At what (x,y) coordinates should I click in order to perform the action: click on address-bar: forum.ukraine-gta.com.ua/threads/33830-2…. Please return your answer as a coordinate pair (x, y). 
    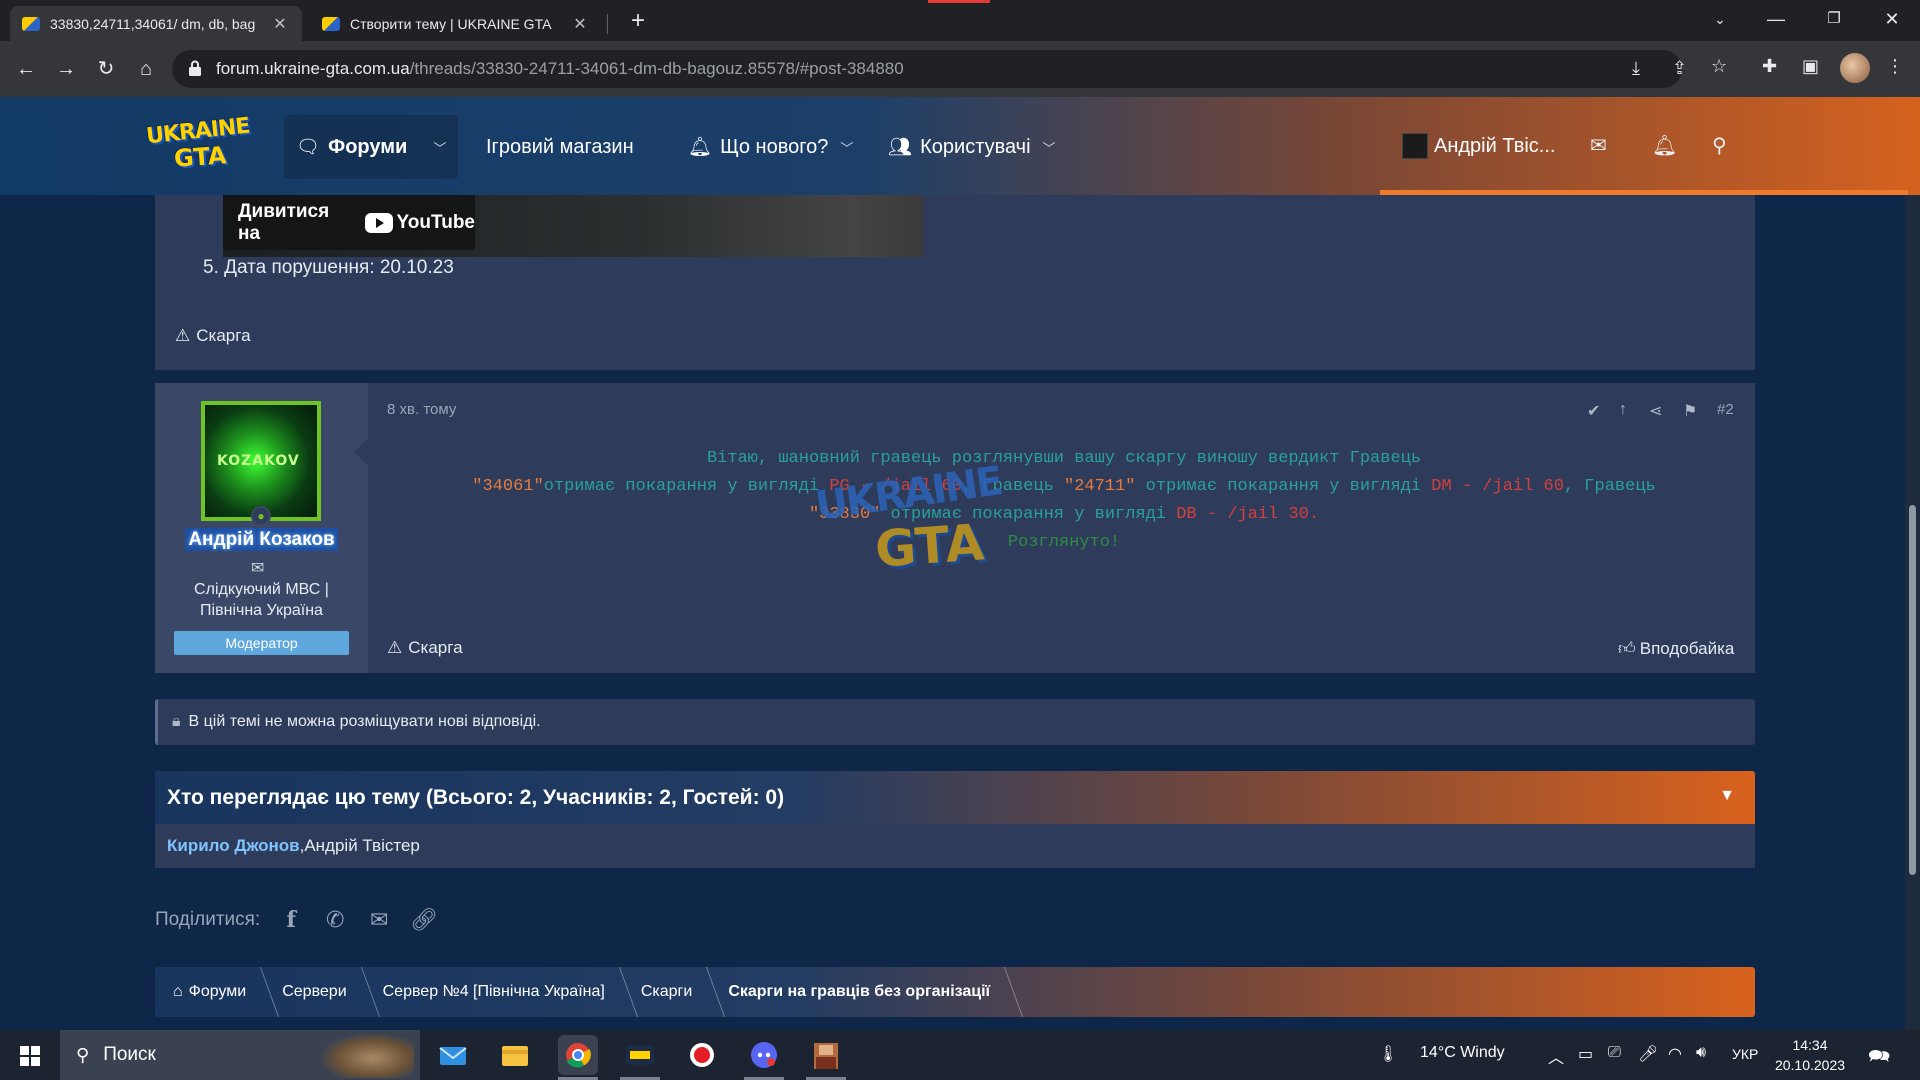
    Looking at the image, I should click on (927, 69).